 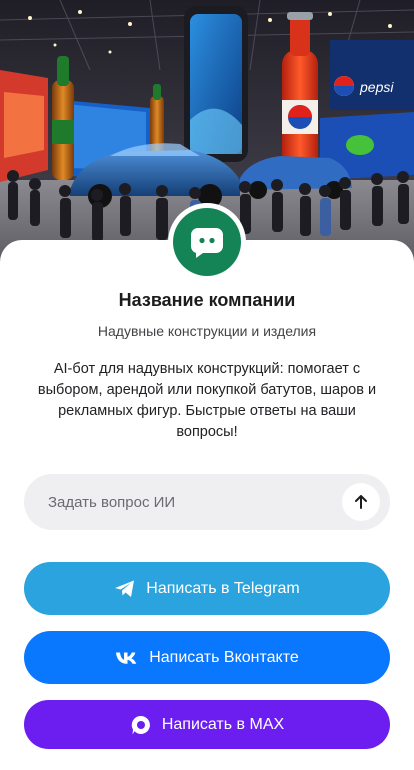 What do you see at coordinates (224, 657) in the screenshot?
I see `vk-button-label: Написать Вконтакте` at bounding box center [224, 657].